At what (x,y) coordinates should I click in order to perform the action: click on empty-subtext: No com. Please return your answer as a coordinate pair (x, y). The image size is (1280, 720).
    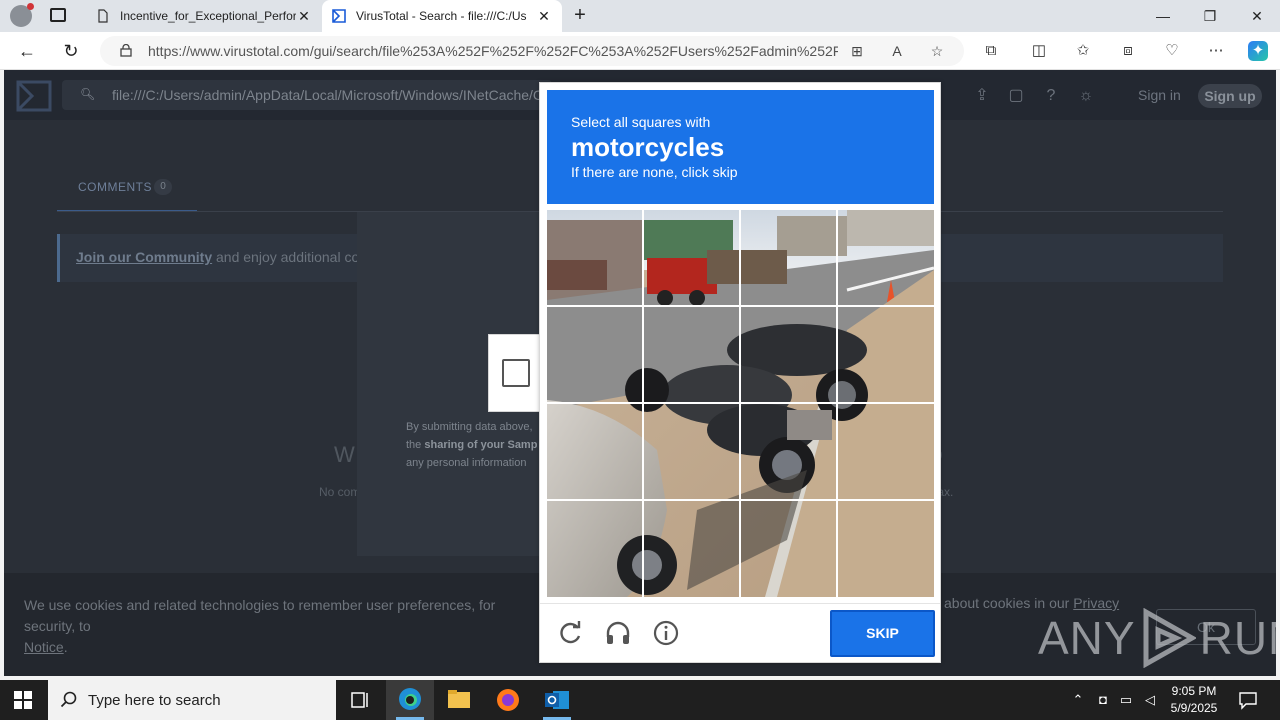
    Looking at the image, I should click on (340, 492).